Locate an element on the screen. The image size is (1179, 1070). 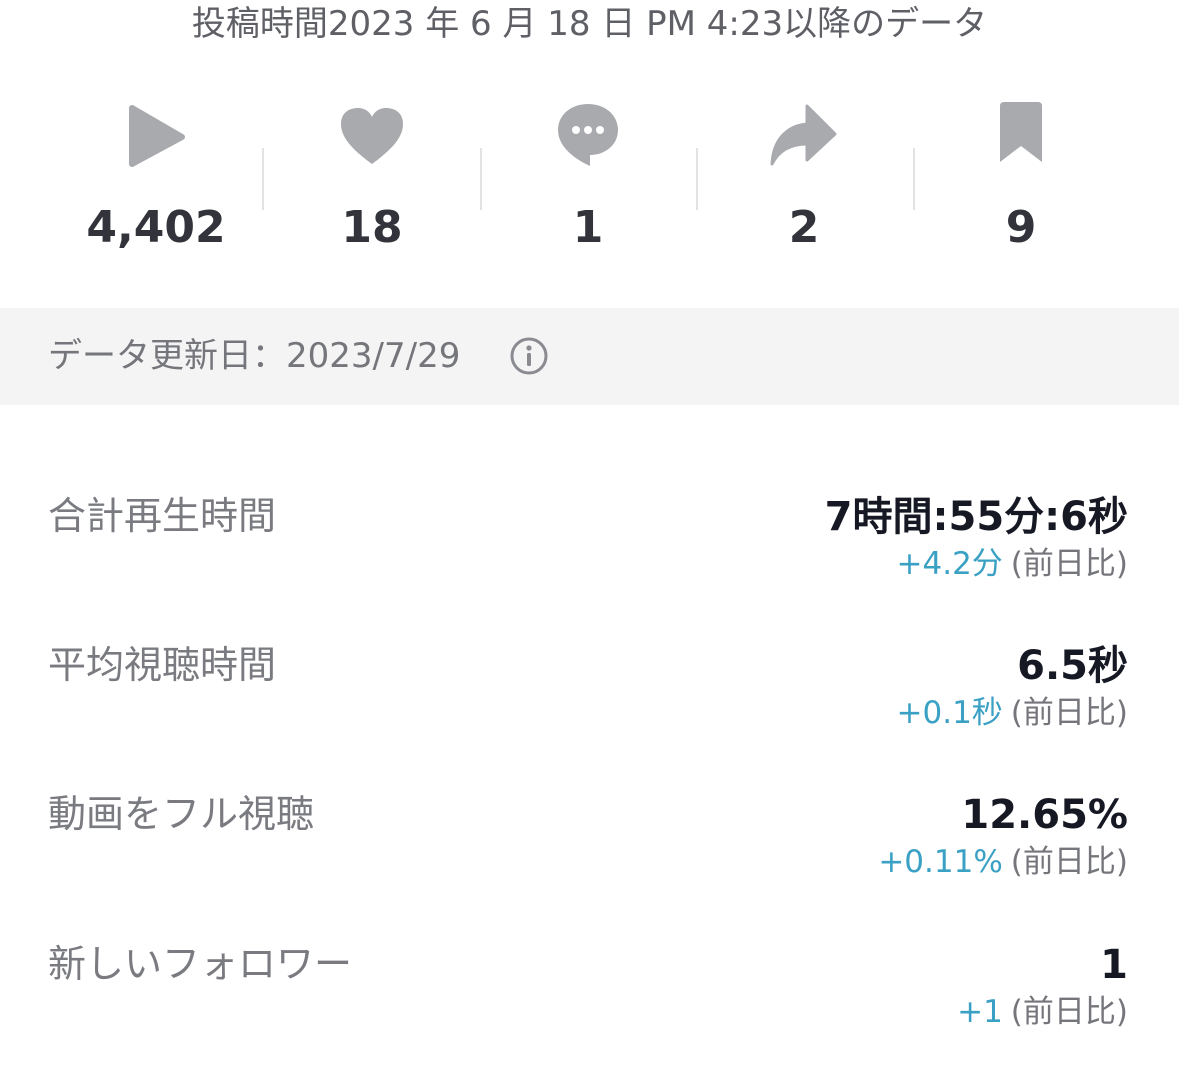
metric-total-play-time: 合計再生時間 7時間:55分:6秒 +4.2分 (前日比) is located at coordinates (588, 557).